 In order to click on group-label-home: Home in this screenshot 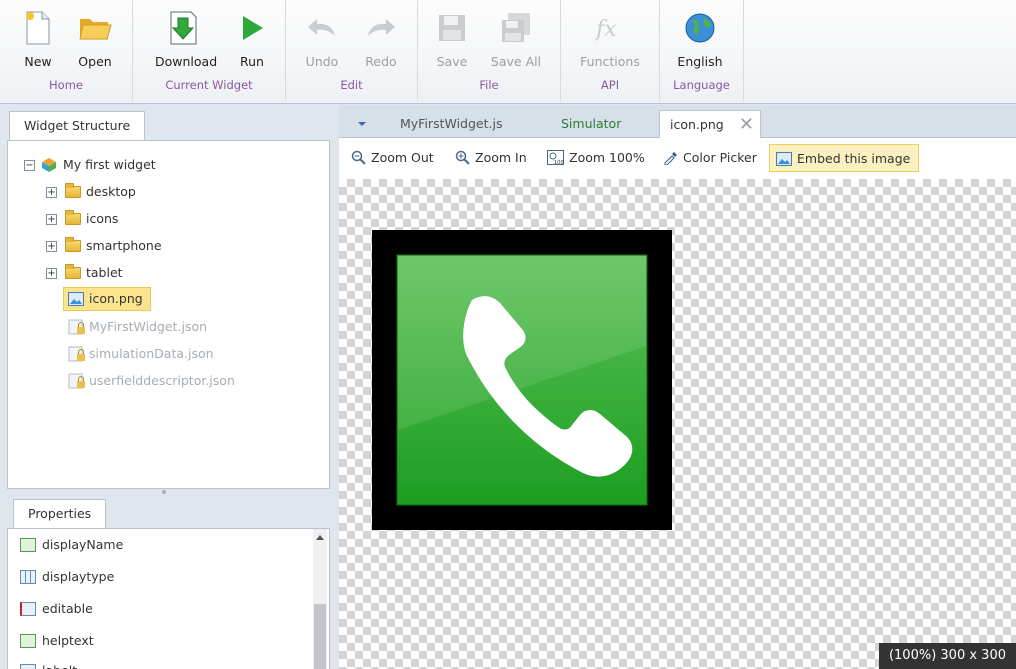, I will do `click(66, 85)`.